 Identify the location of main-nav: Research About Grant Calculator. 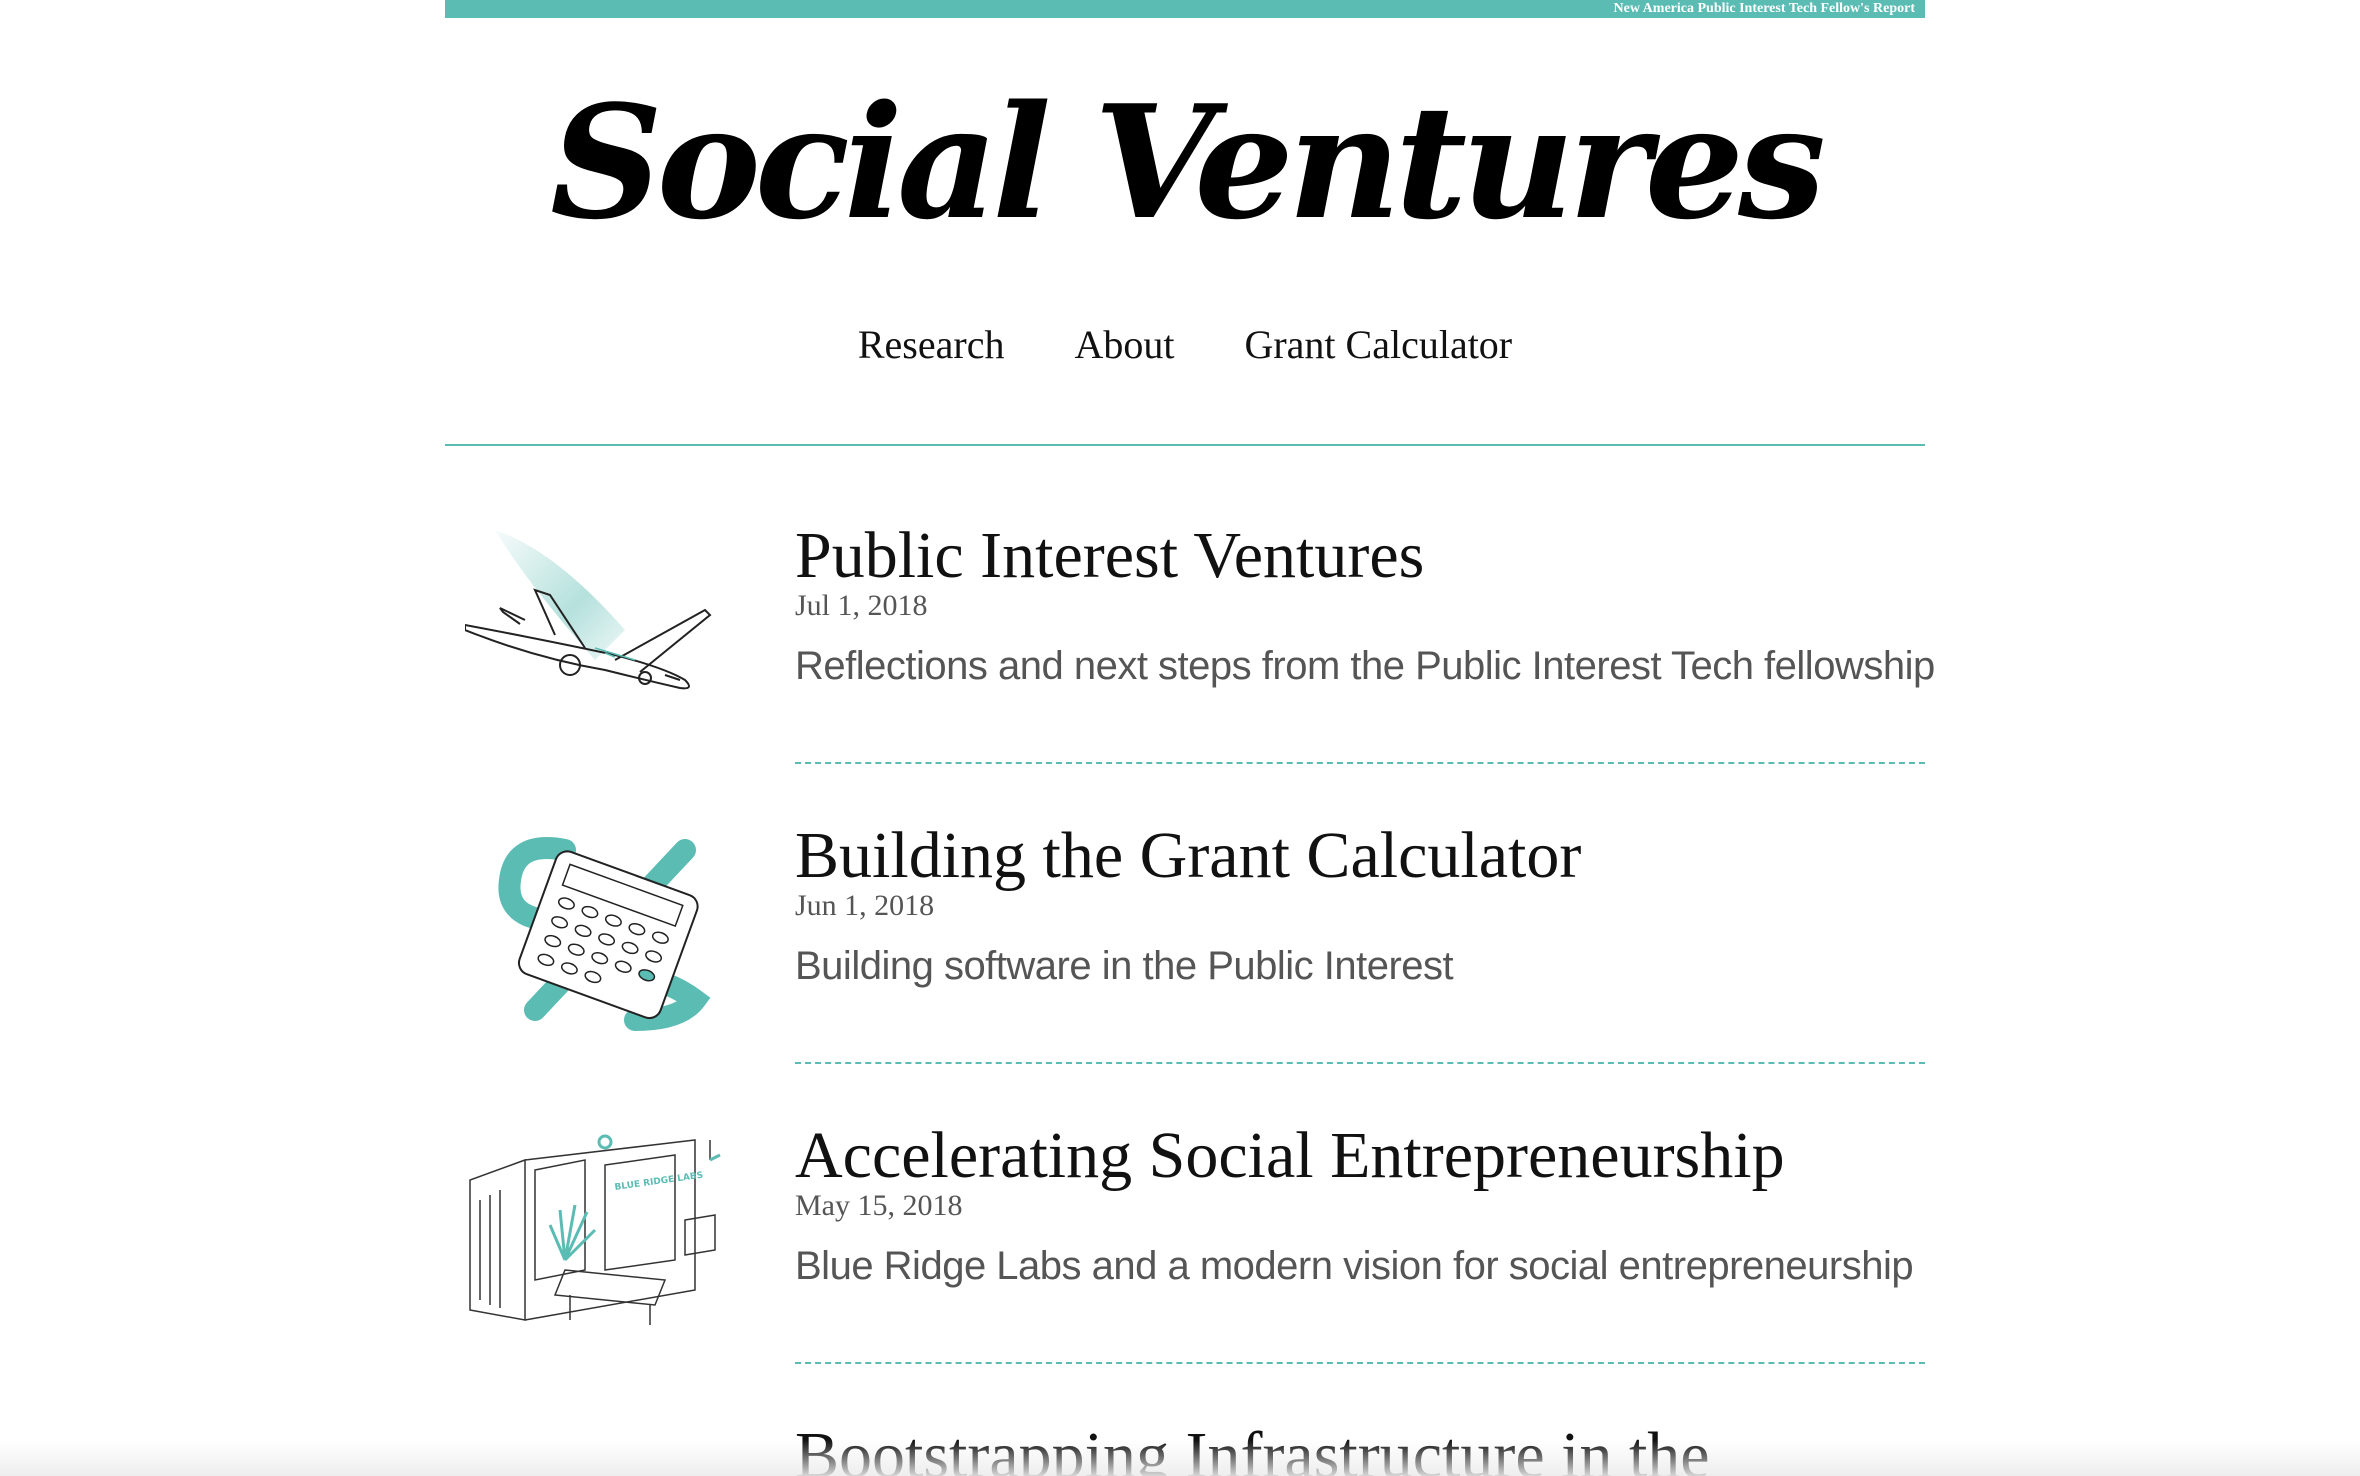
(1185, 345).